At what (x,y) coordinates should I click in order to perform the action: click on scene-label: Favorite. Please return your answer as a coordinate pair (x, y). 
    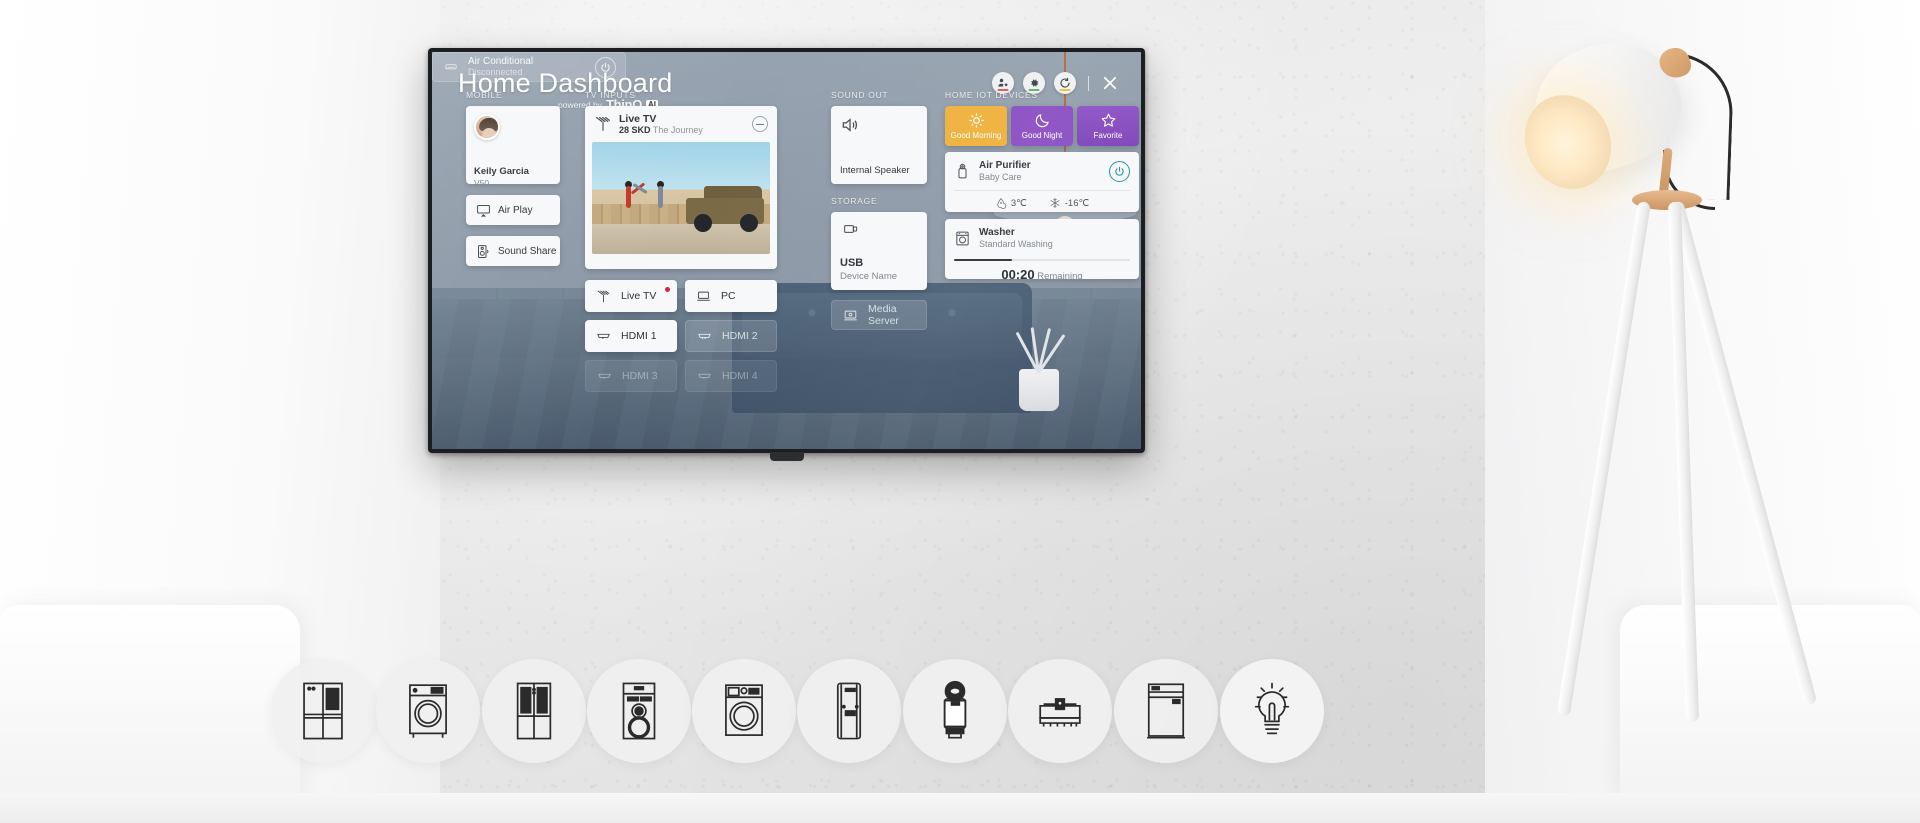
    Looking at the image, I should click on (1108, 135).